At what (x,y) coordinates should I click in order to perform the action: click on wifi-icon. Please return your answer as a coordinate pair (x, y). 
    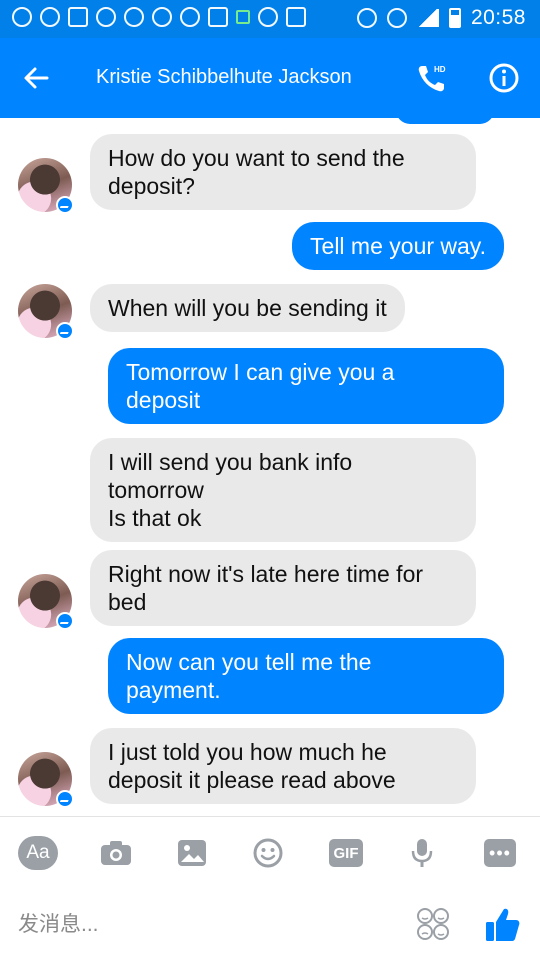
    Looking at the image, I should click on (396, 18).